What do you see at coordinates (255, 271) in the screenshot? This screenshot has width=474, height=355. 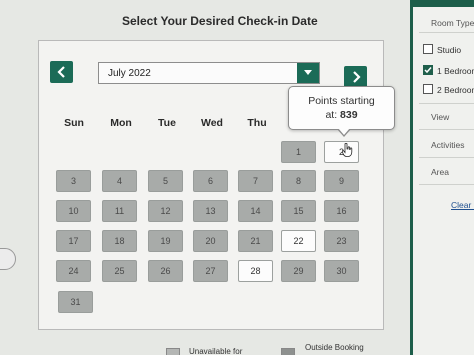 I see `day-cell: 28` at bounding box center [255, 271].